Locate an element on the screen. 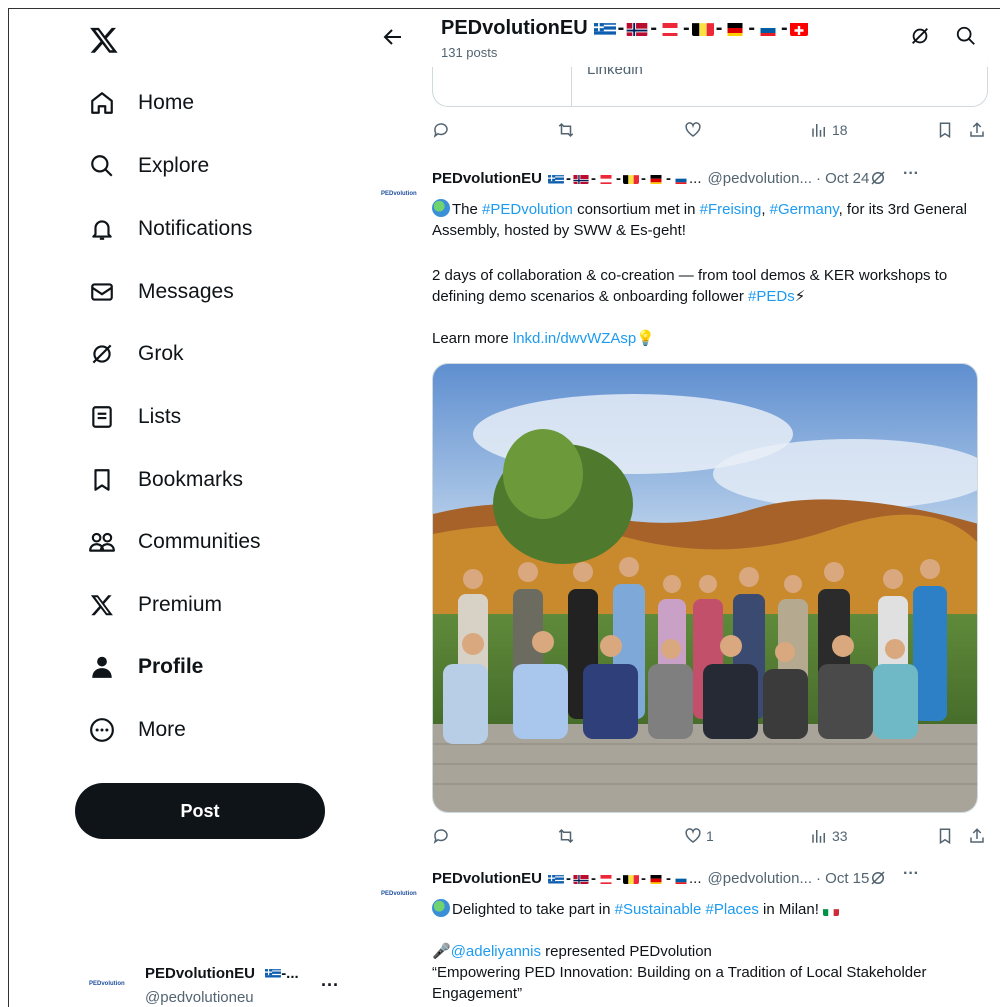 The image size is (1000, 1007). views-count: 18 is located at coordinates (840, 130).